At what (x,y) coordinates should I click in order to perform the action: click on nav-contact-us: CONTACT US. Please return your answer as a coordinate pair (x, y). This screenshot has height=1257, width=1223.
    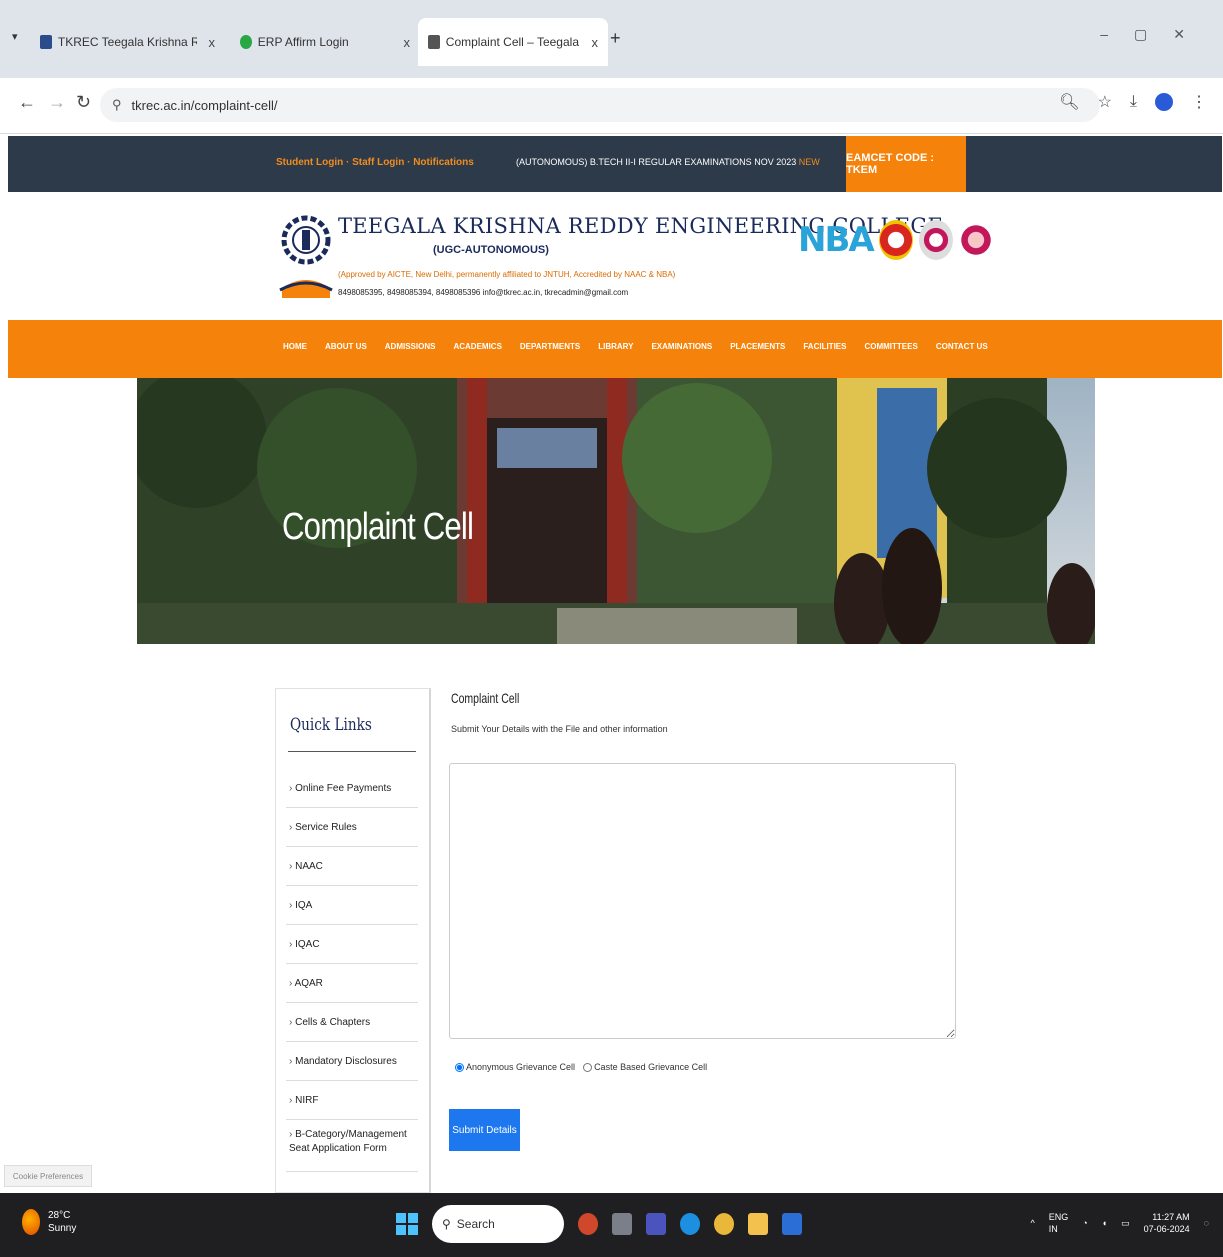
    Looking at the image, I should click on (962, 346).